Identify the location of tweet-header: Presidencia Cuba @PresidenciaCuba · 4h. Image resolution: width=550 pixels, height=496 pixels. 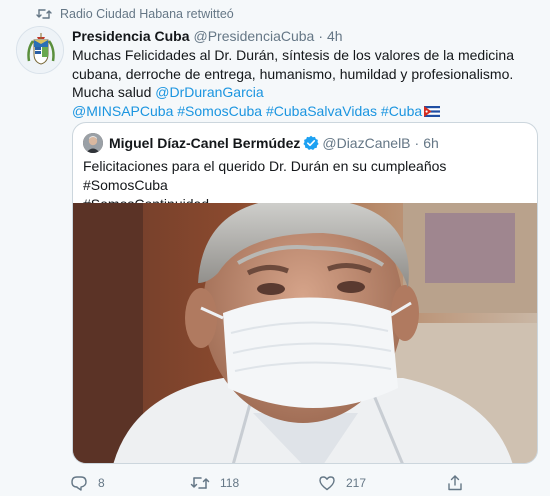
(207, 36).